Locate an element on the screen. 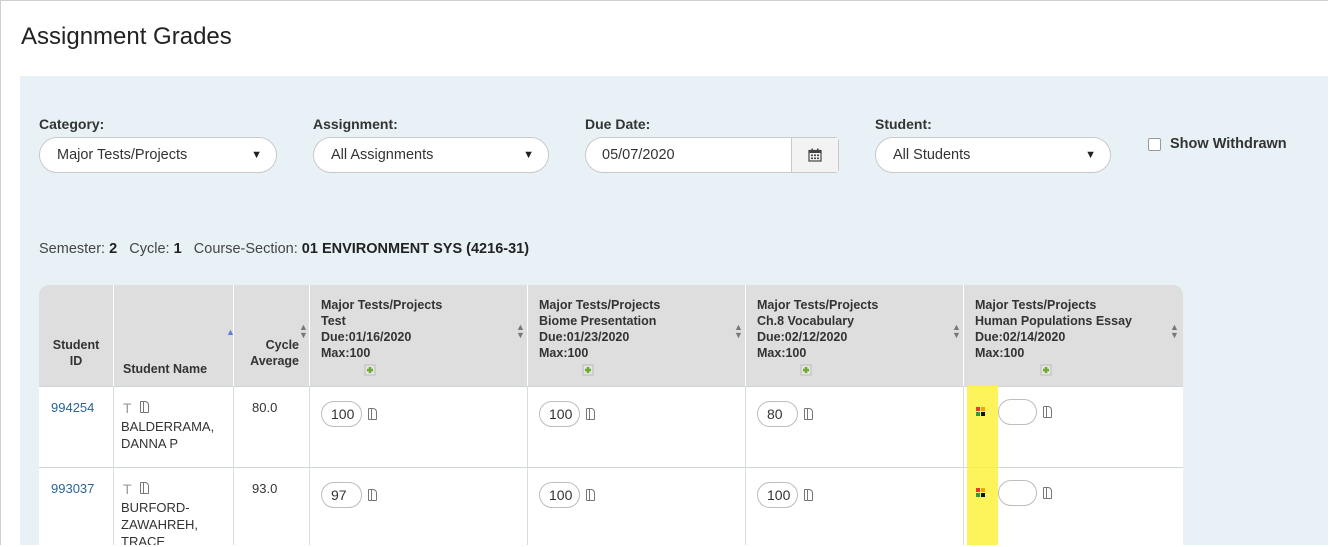  show-withdrawn-label: Show Withdrawn is located at coordinates (1228, 144).